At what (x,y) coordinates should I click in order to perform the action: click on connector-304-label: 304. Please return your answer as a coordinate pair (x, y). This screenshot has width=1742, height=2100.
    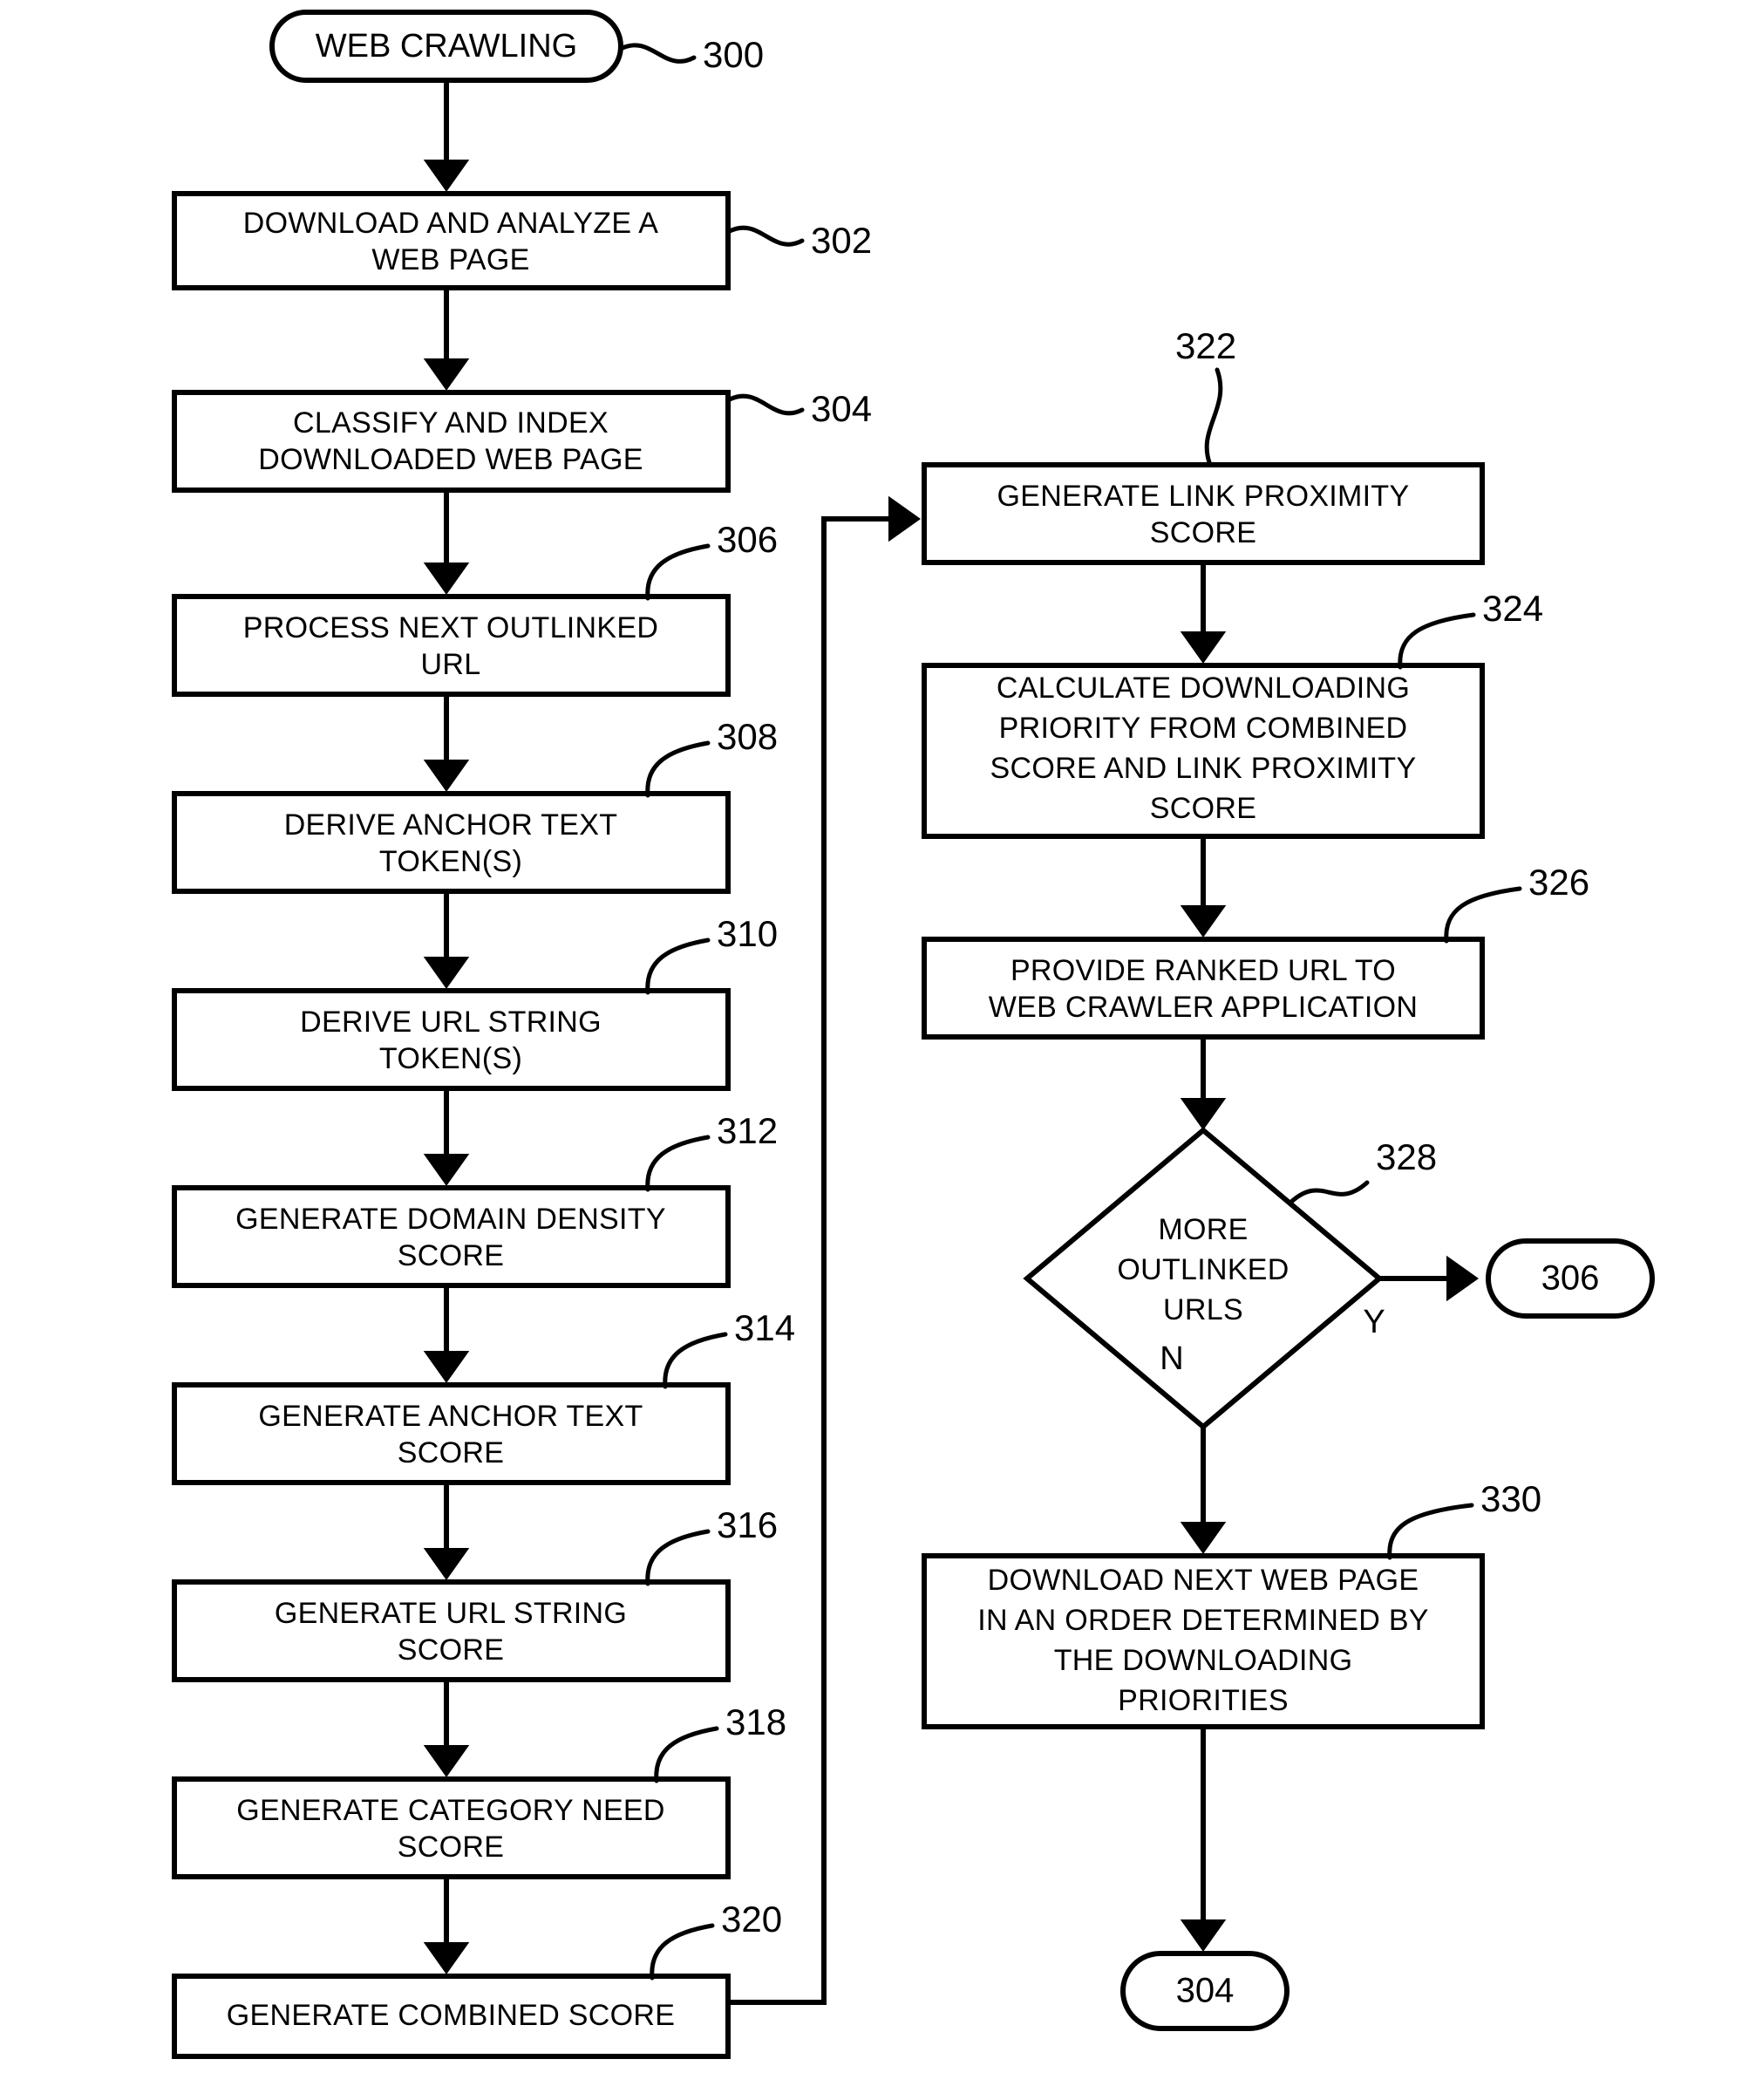
    Looking at the image, I should click on (1205, 1991).